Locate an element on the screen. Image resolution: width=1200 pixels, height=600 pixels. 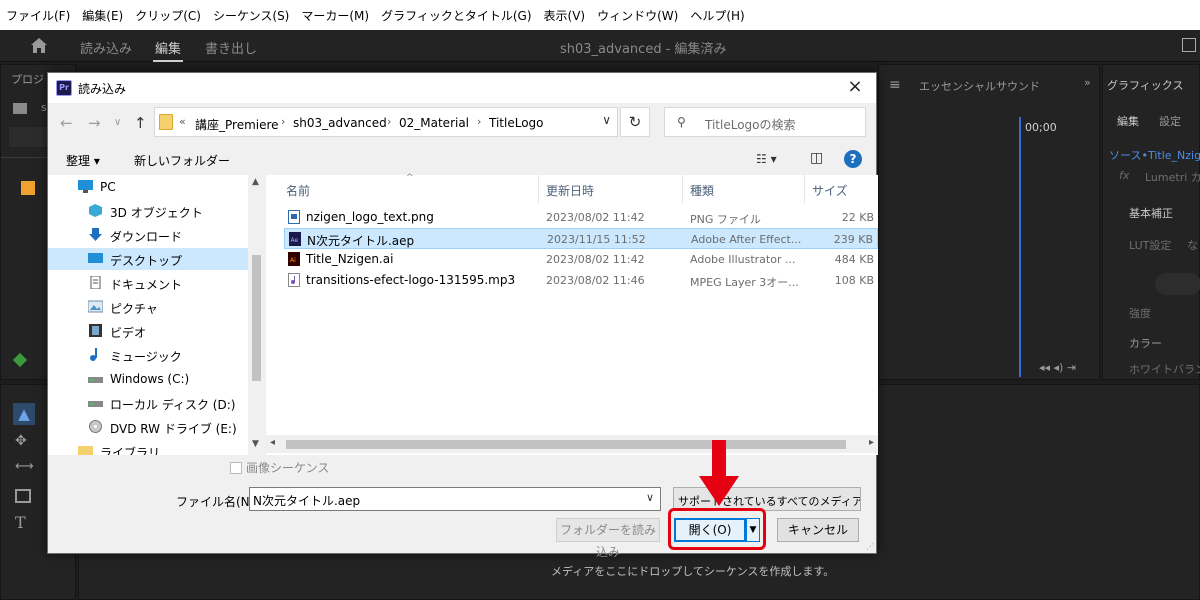
auto-button is located at coordinates (1177, 284).